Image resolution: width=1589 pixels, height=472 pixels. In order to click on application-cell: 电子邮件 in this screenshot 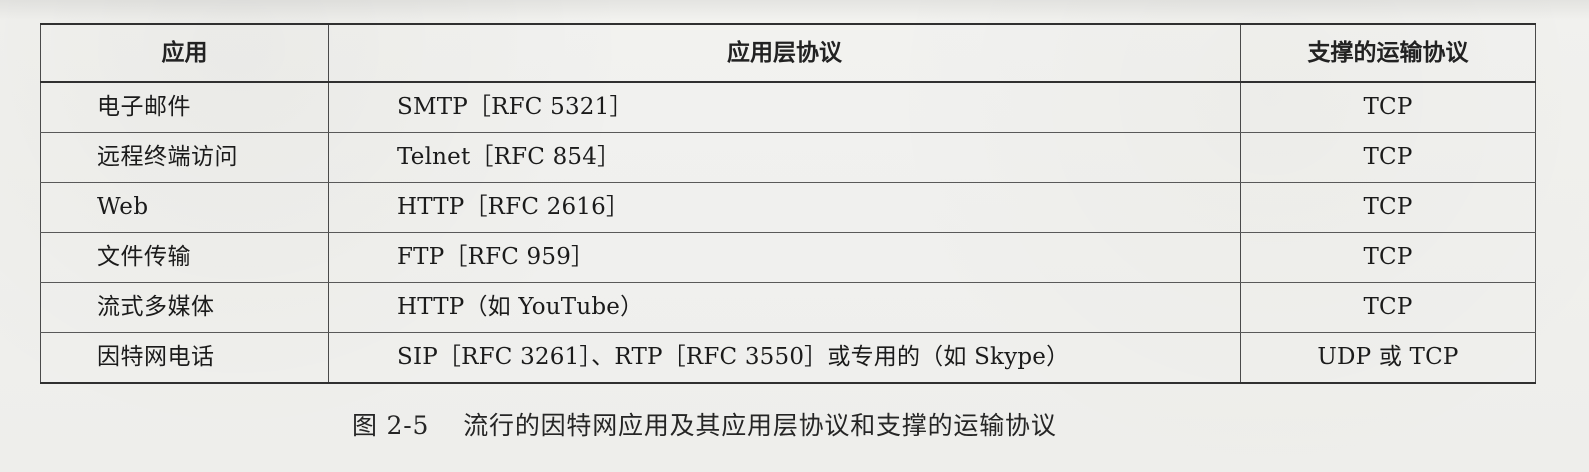, I will do `click(184, 107)`.